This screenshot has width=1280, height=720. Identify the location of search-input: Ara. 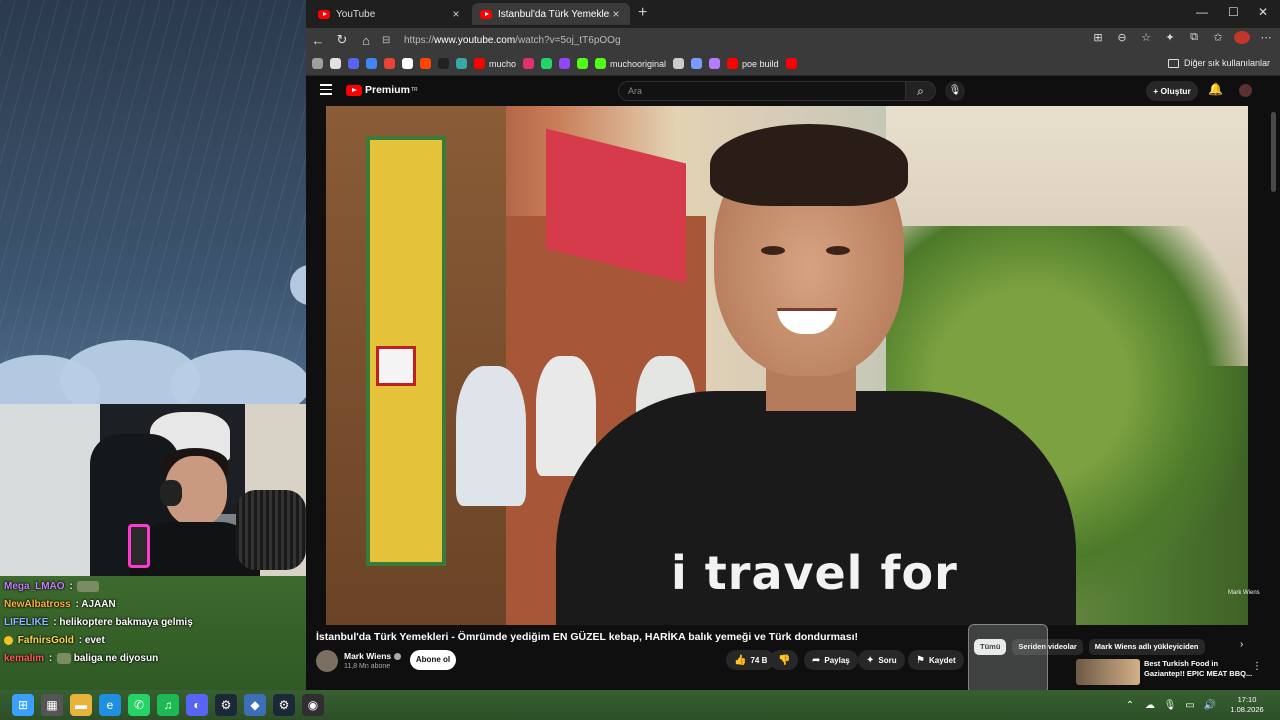
(762, 91).